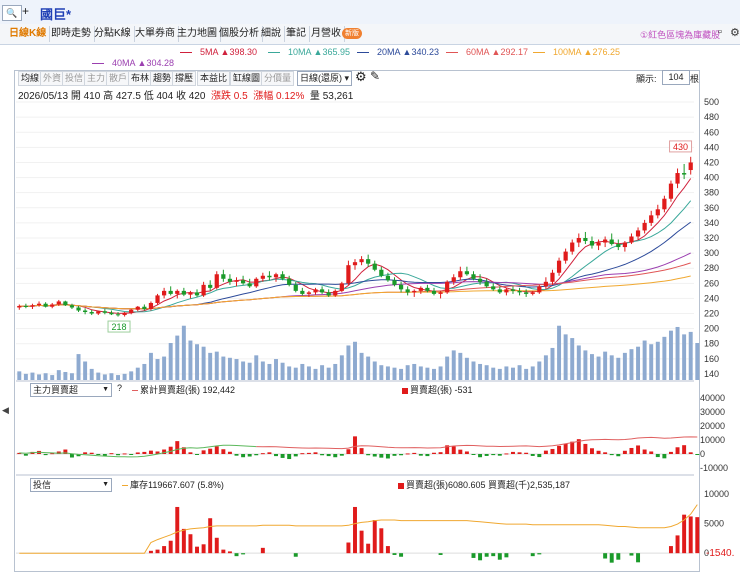 Image resolution: width=740 pixels, height=572 pixels. I want to click on chart-settings-icon: ⚙, so click(361, 77).